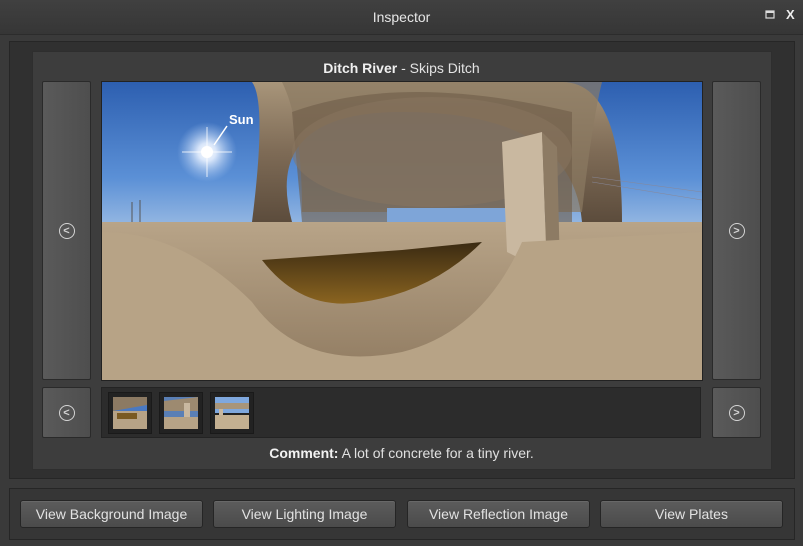 The height and width of the screenshot is (546, 803). I want to click on sun-label: Sun, so click(241, 119).